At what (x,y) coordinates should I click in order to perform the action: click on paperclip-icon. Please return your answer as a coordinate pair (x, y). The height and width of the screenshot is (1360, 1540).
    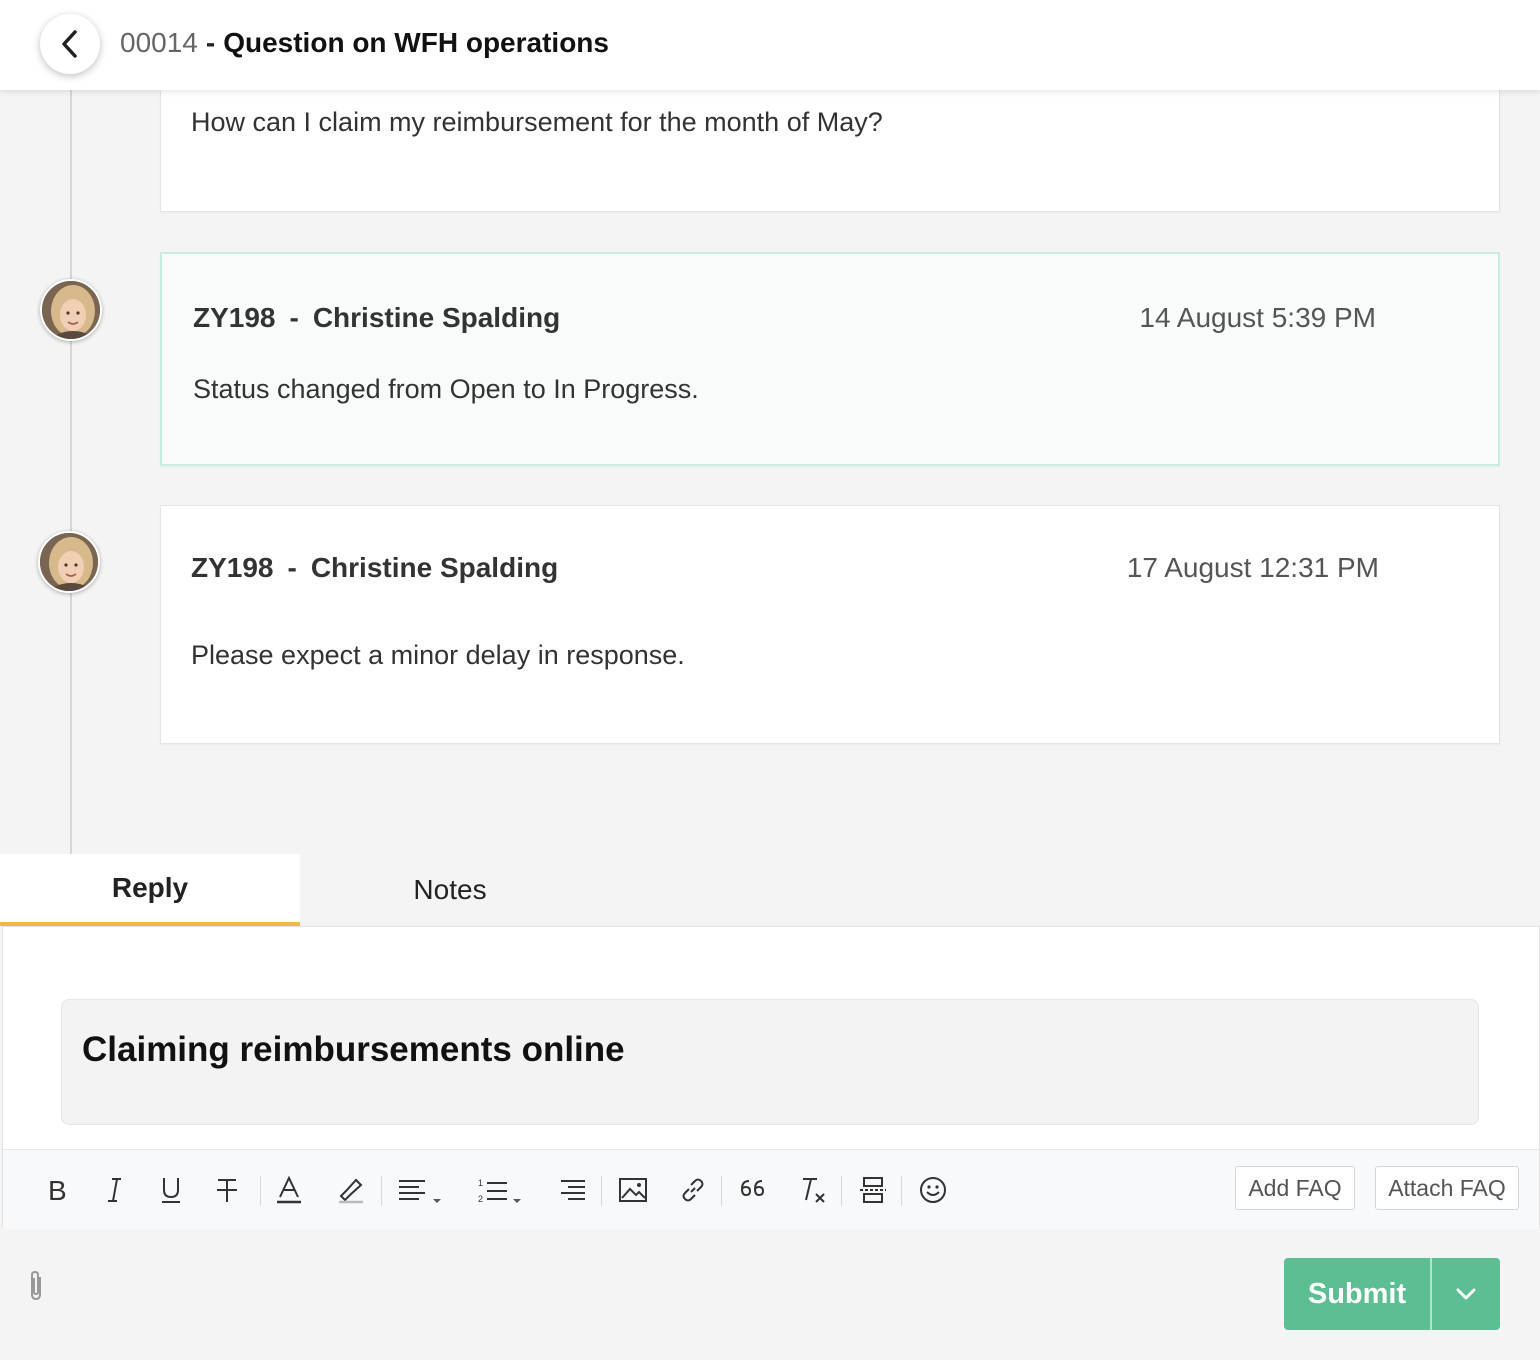
    Looking at the image, I should click on (36, 1285).